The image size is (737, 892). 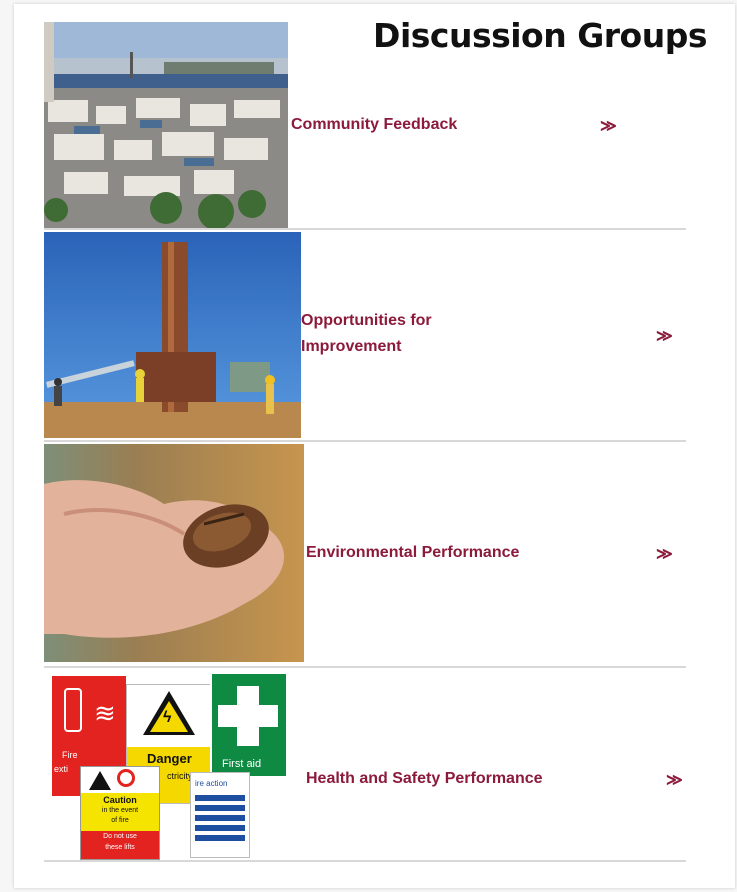 What do you see at coordinates (424, 779) in the screenshot?
I see `group-label: Health and Safety Performance` at bounding box center [424, 779].